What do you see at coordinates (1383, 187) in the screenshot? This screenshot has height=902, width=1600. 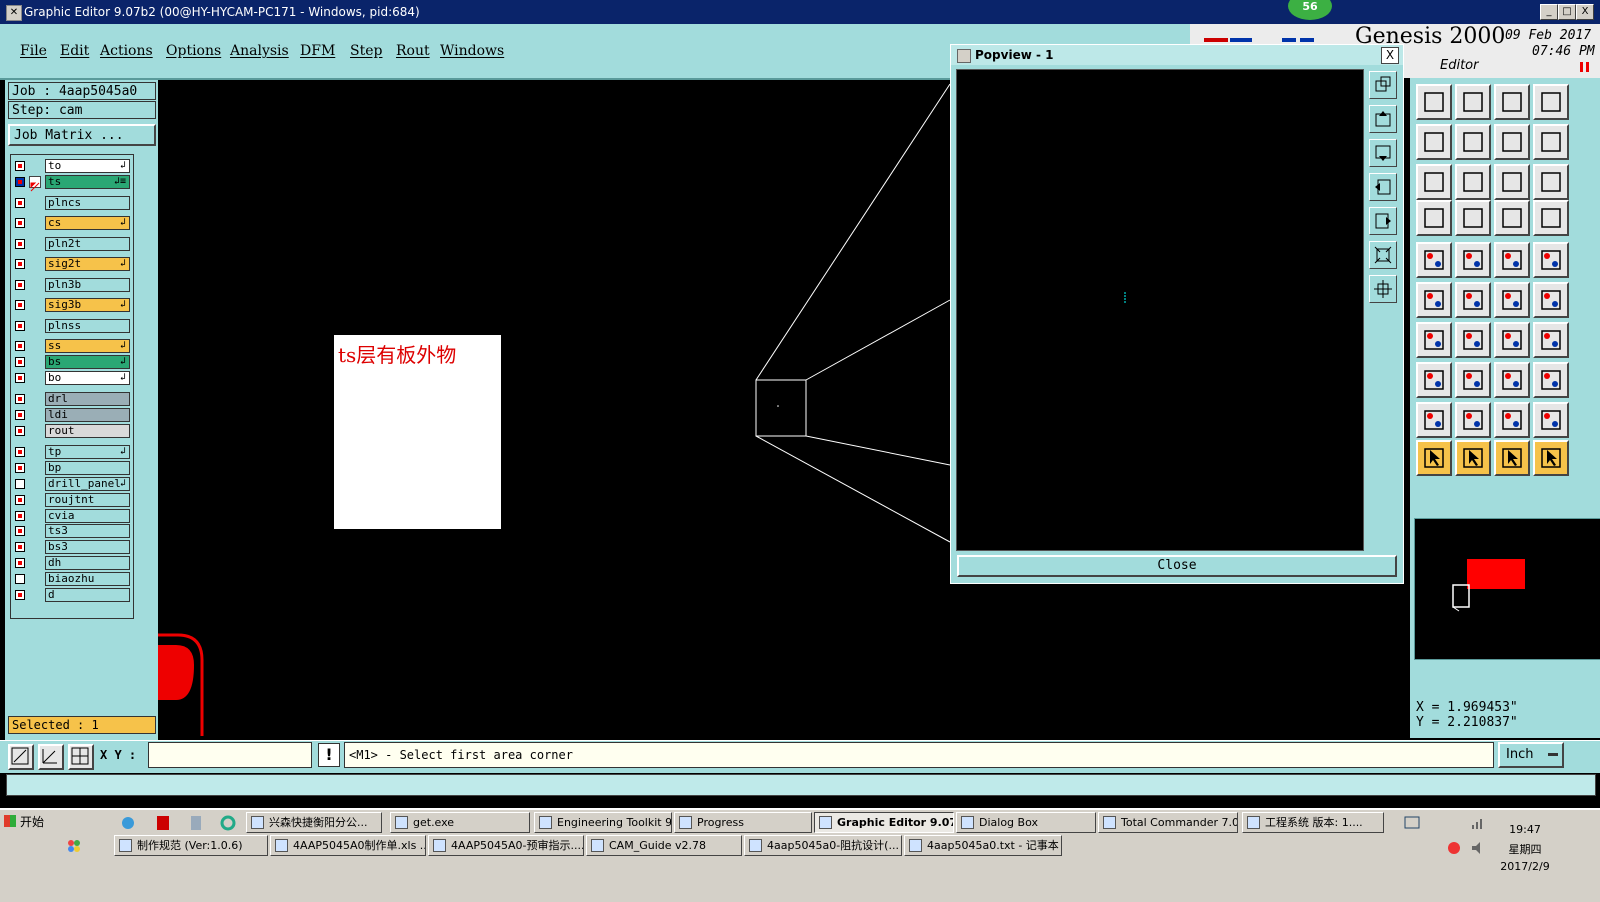 I see `popview-left-icon` at bounding box center [1383, 187].